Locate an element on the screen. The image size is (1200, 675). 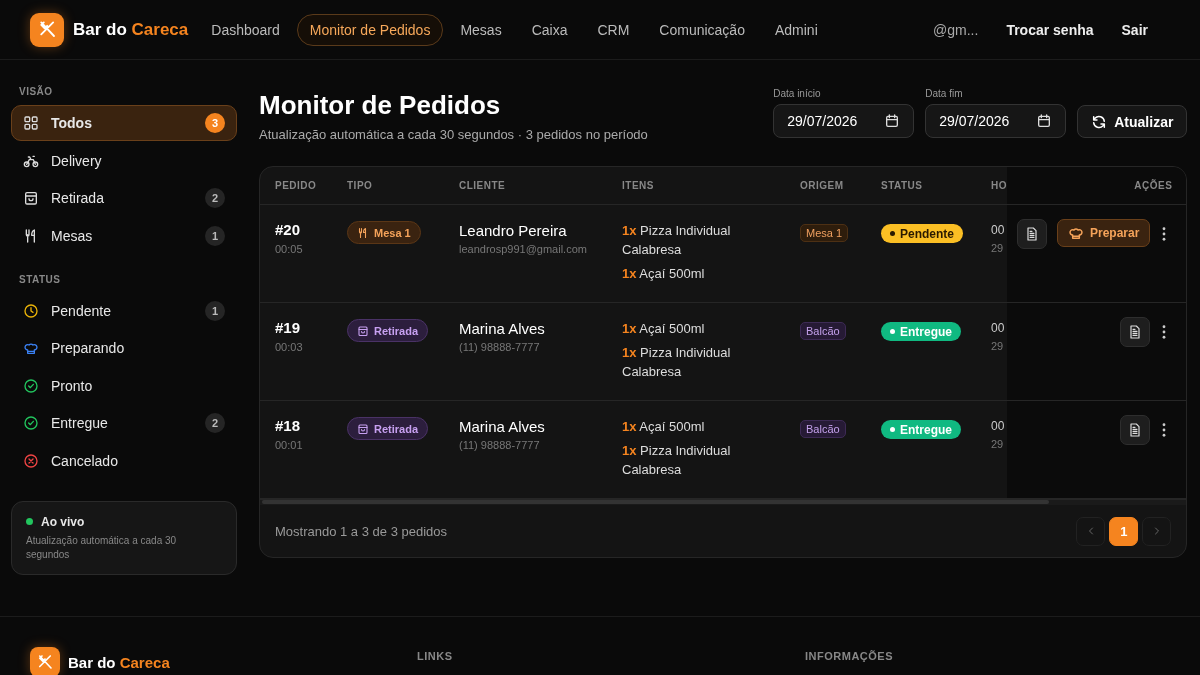
field-label: Data início is located at coordinates (797, 93).